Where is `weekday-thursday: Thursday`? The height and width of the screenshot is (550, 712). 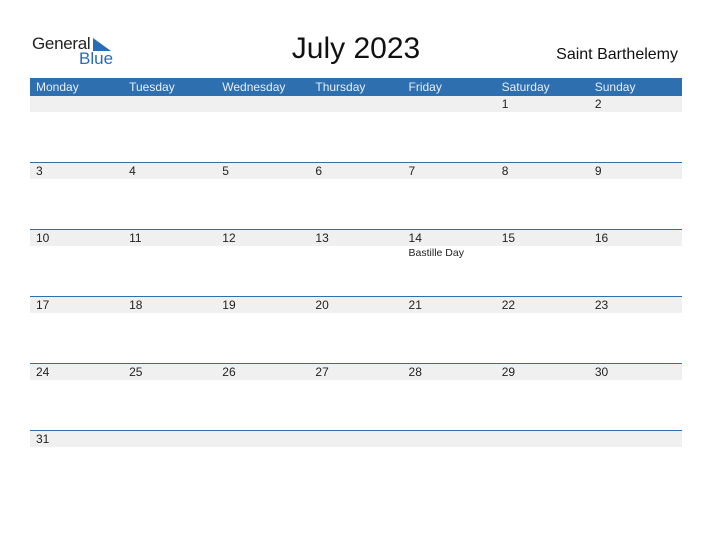
weekday-thursday: Thursday is located at coordinates (340, 87).